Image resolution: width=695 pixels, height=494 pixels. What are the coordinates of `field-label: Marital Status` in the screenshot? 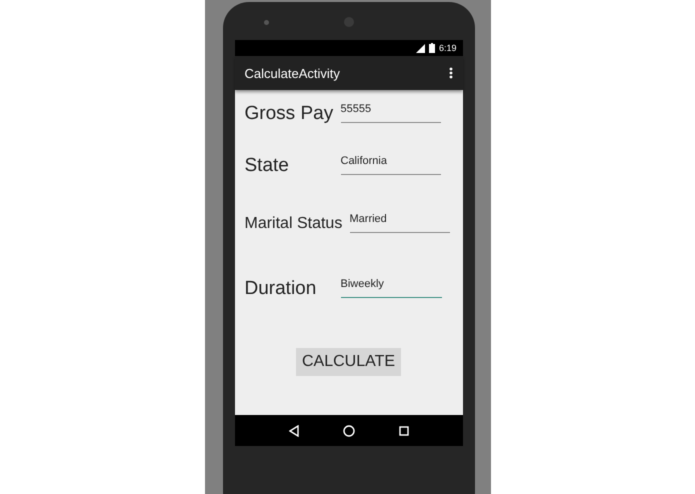 It's located at (294, 224).